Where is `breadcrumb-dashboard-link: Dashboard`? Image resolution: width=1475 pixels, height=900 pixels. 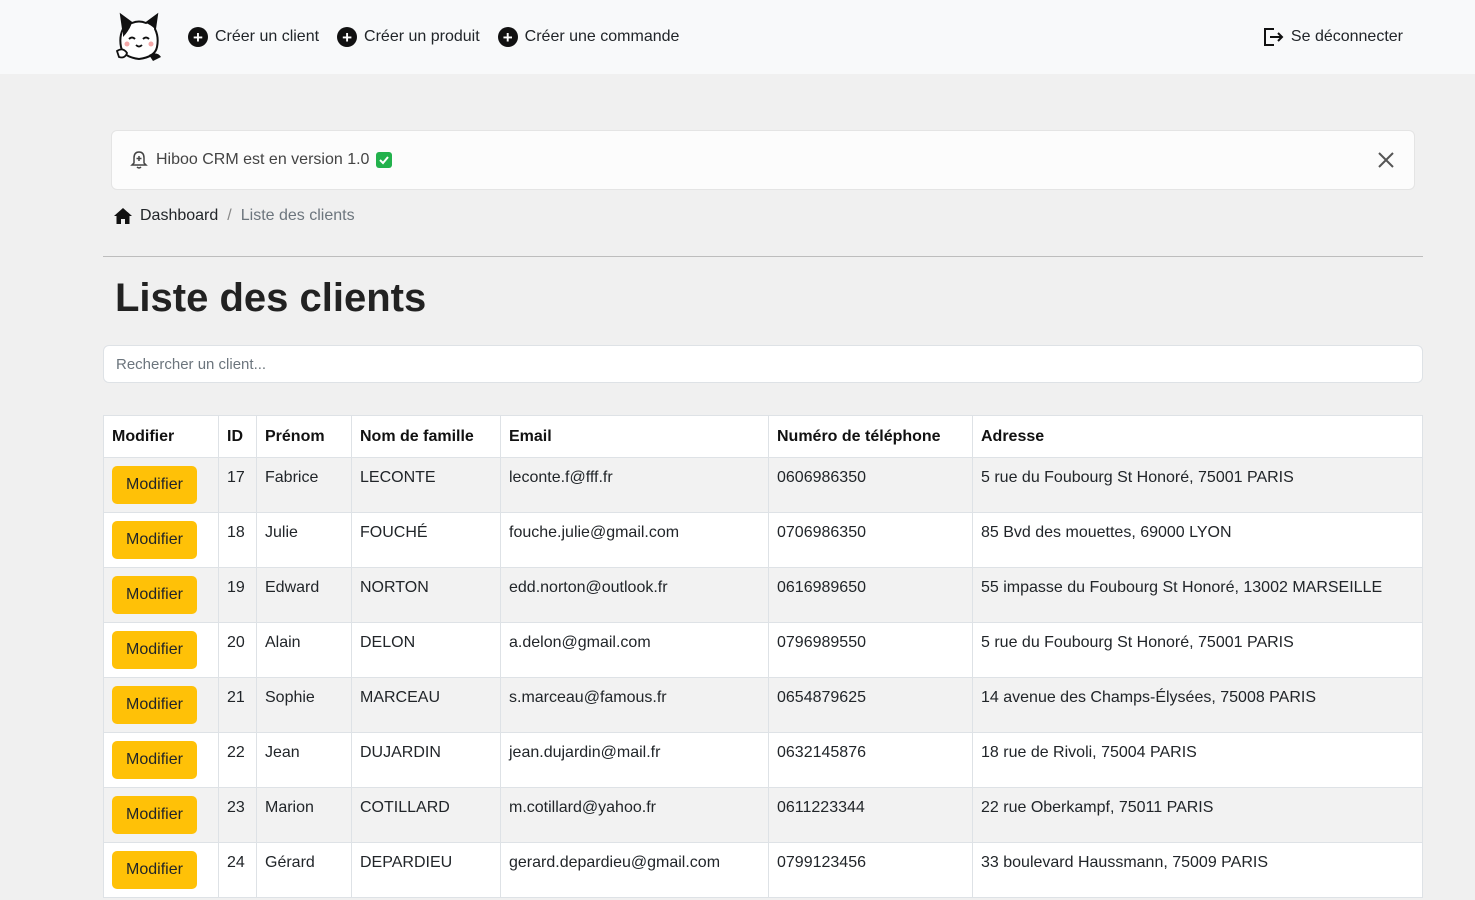 breadcrumb-dashboard-link: Dashboard is located at coordinates (179, 216).